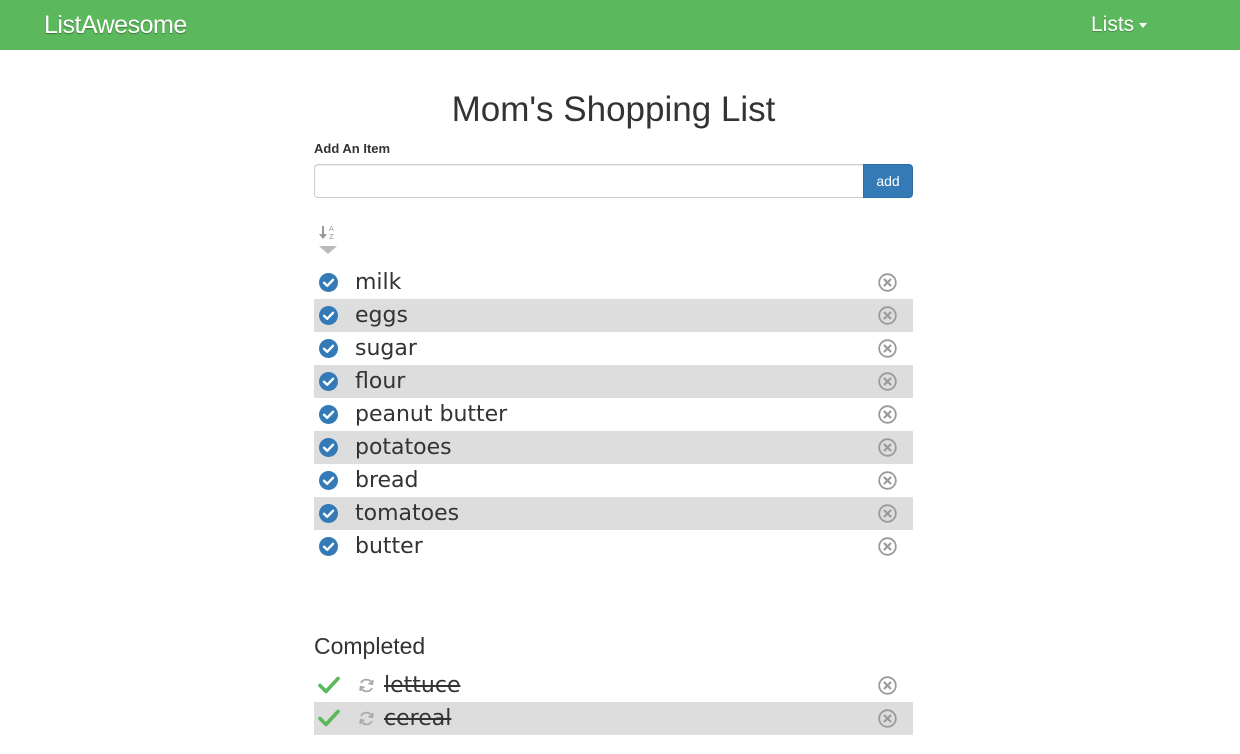 This screenshot has width=1240, height=754. Describe the element at coordinates (613, 718) in the screenshot. I see `completed-item: cereal` at that location.